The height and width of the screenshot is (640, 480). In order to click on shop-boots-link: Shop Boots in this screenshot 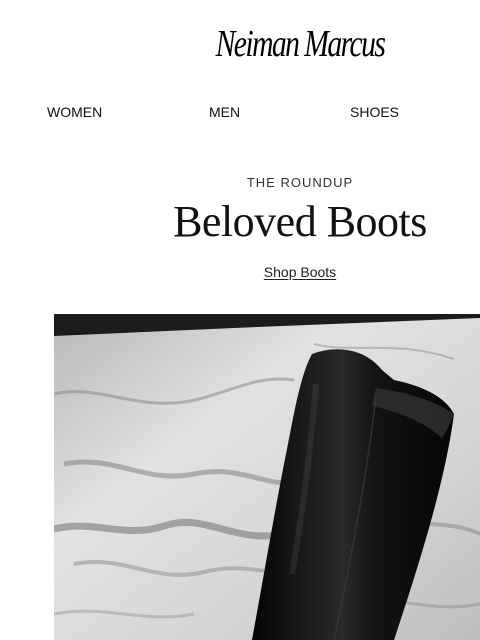, I will do `click(300, 272)`.